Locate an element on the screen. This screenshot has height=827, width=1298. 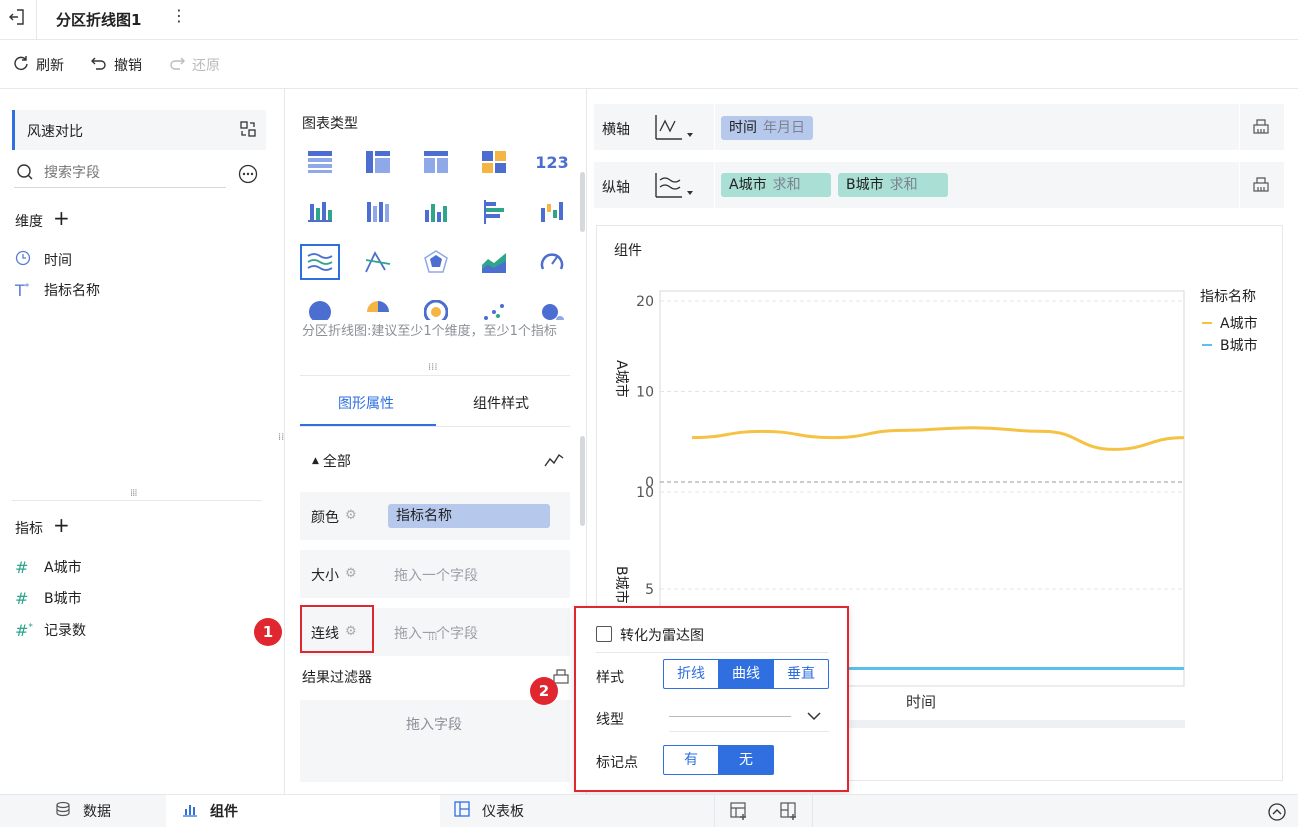
style-option-curve: 曲线 is located at coordinates (746, 674).